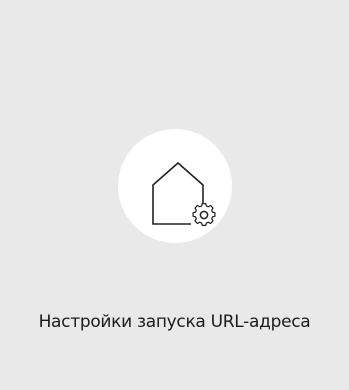  I want to click on icon-circle, so click(175, 186).